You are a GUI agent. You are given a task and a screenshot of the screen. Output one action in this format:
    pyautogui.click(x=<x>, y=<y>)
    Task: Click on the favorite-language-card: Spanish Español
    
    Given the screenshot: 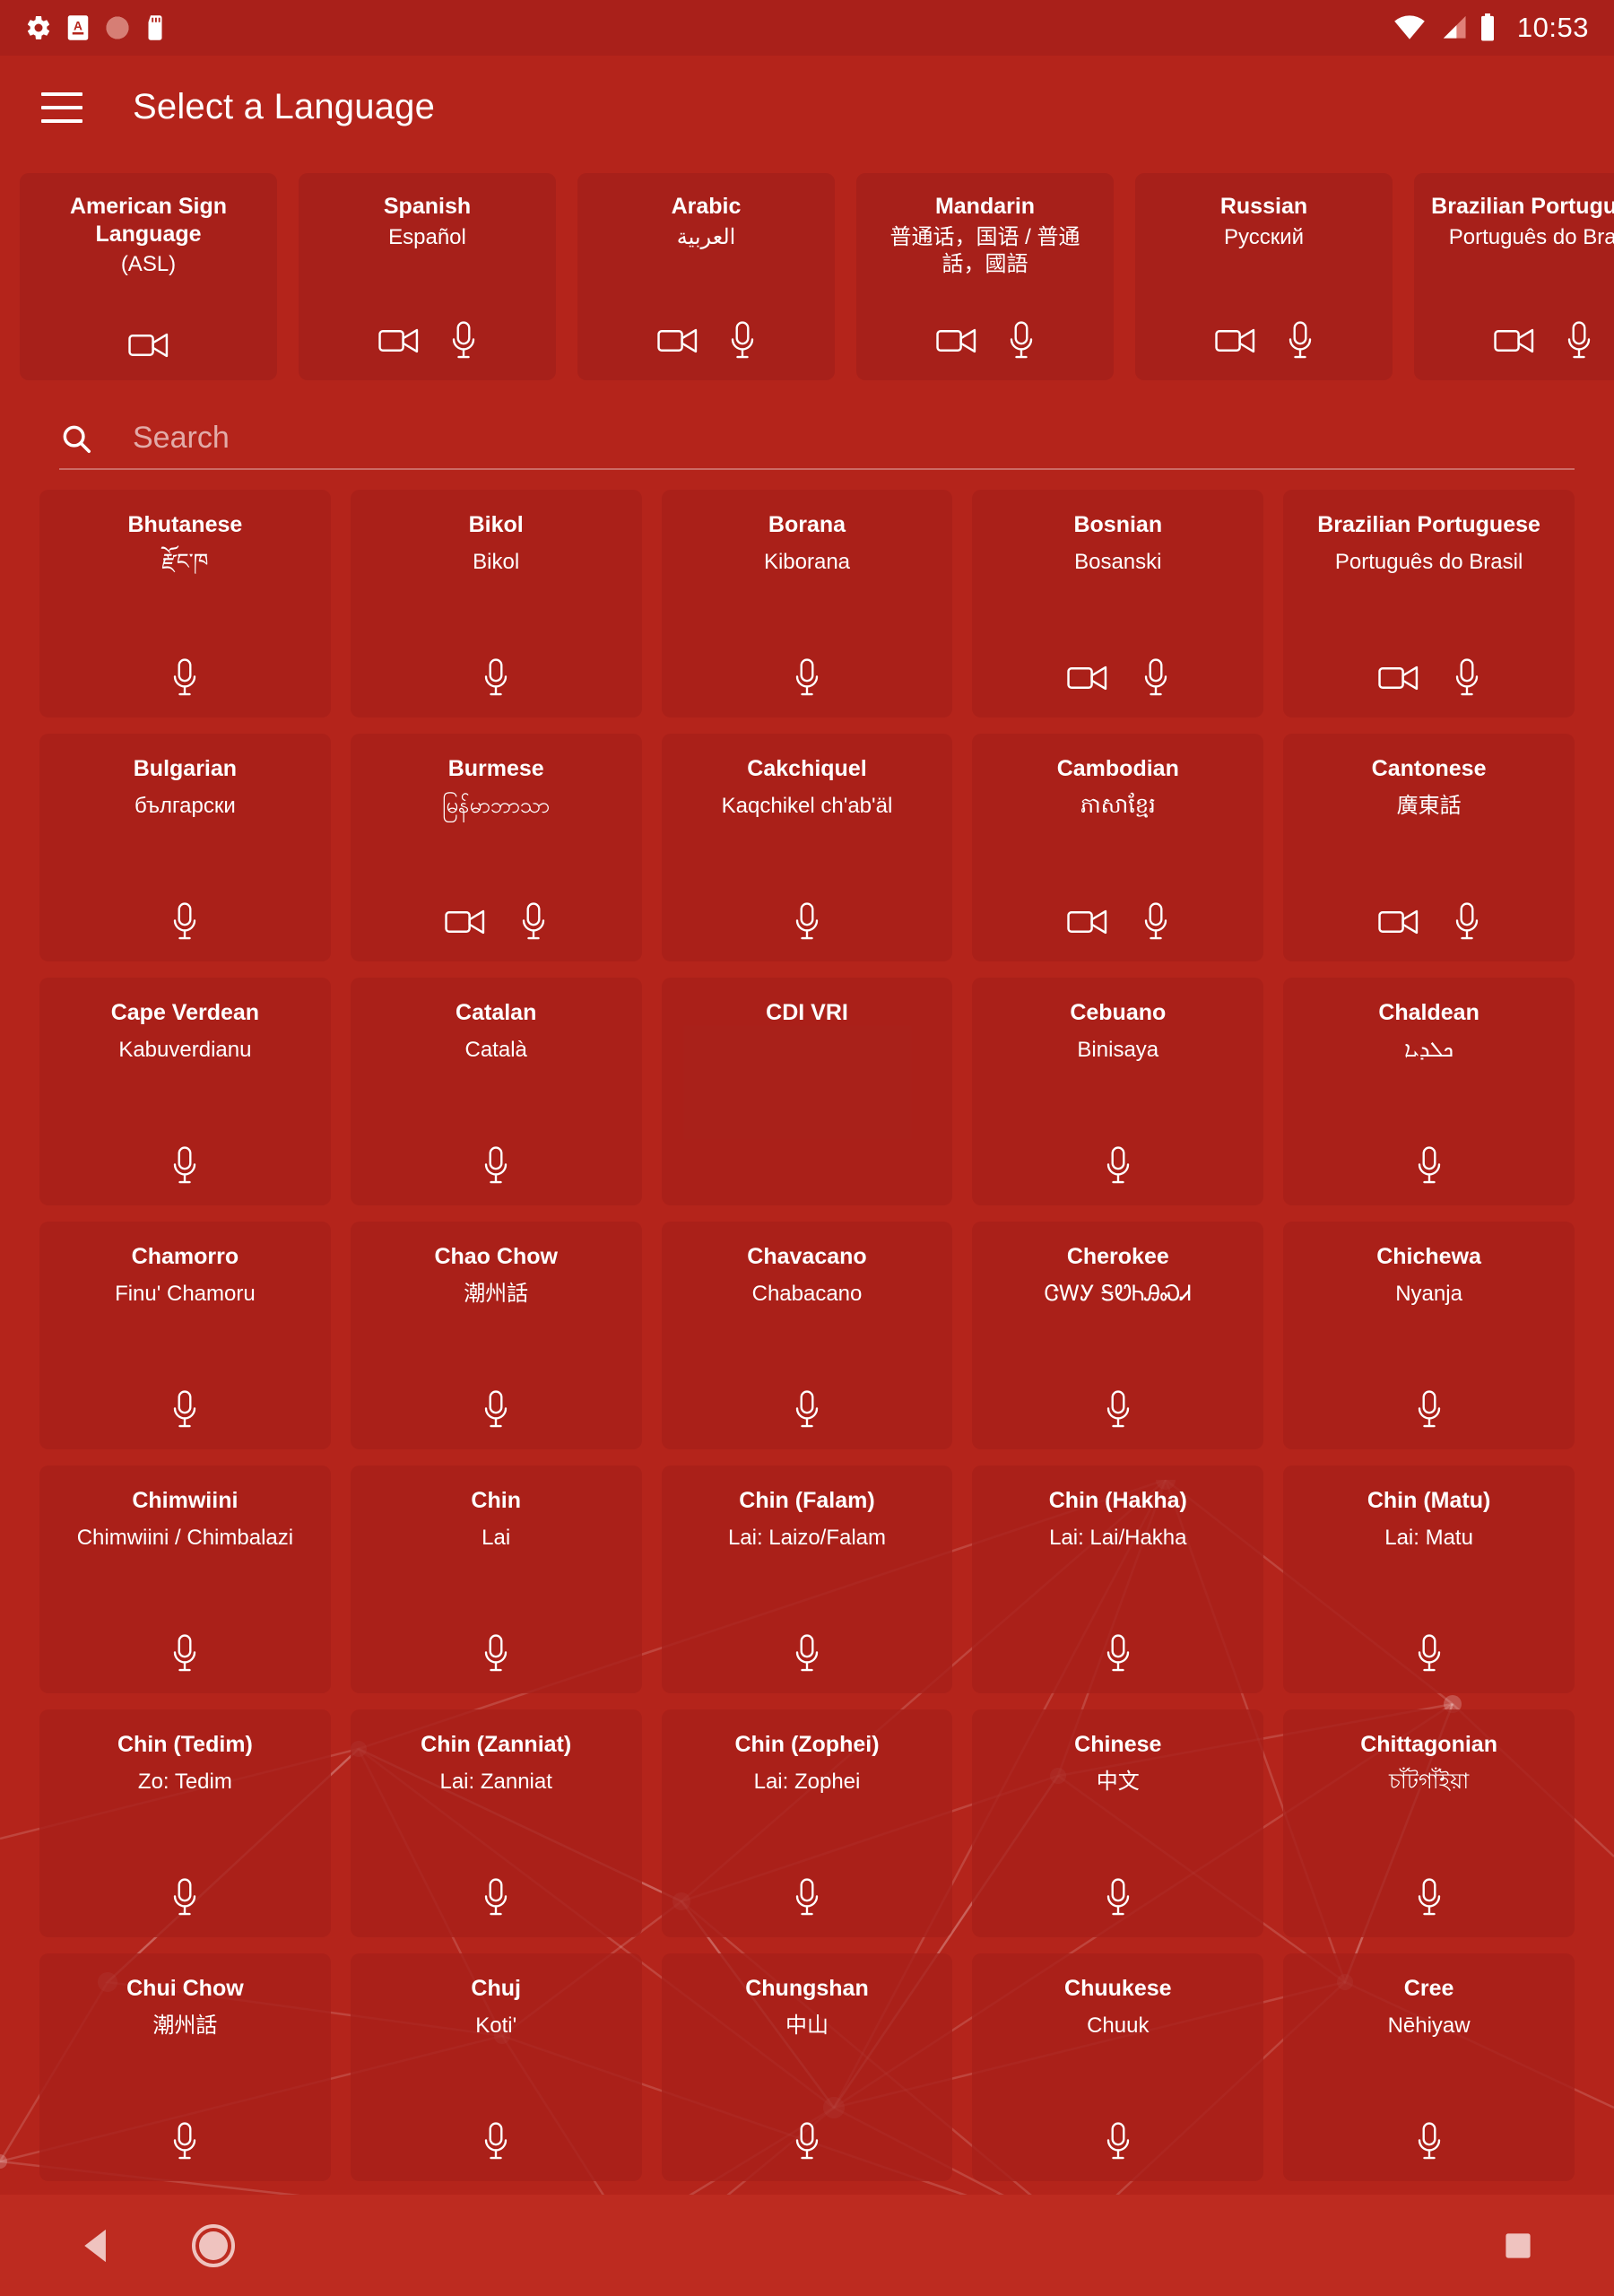 What is the action you would take?
    pyautogui.click(x=427, y=276)
    